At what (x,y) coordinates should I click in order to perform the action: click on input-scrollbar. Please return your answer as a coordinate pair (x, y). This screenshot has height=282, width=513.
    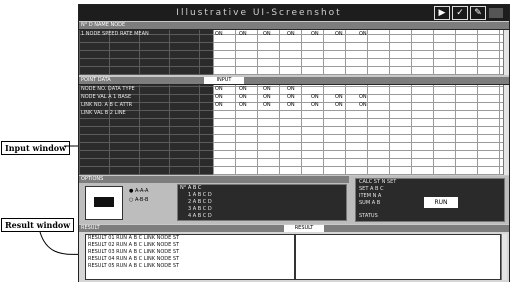
    Looking at the image, I should click on (506, 130).